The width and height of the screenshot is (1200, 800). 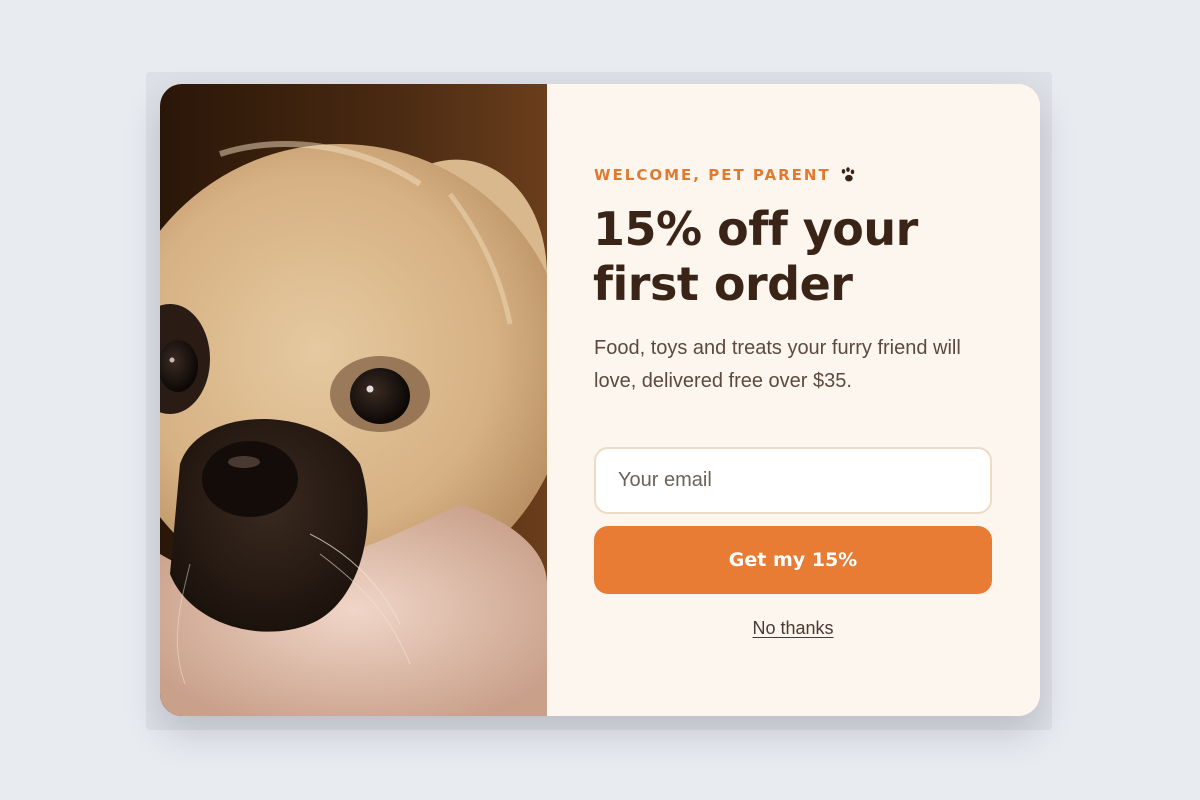 I want to click on no-thanks-link: No thanks, so click(x=792, y=628).